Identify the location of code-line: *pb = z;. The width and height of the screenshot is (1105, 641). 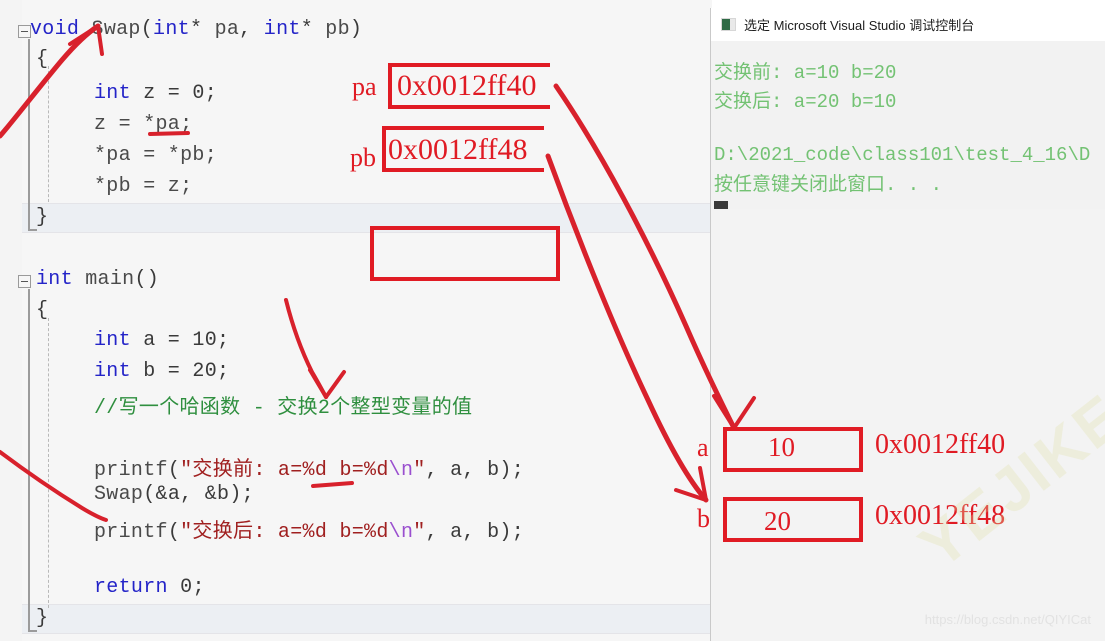
(143, 186).